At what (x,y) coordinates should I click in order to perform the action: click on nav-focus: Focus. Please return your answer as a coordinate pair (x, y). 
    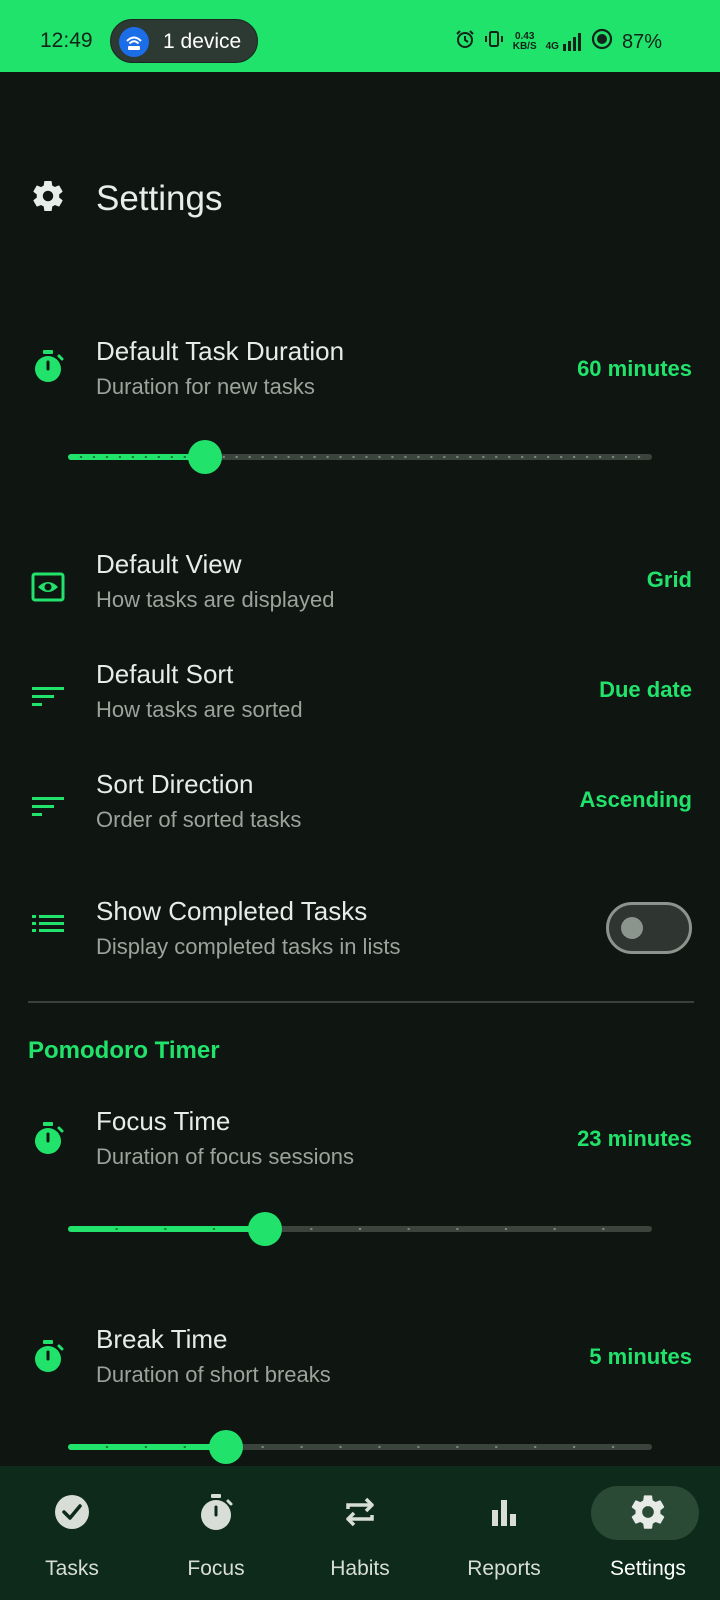
    Looking at the image, I should click on (216, 1533).